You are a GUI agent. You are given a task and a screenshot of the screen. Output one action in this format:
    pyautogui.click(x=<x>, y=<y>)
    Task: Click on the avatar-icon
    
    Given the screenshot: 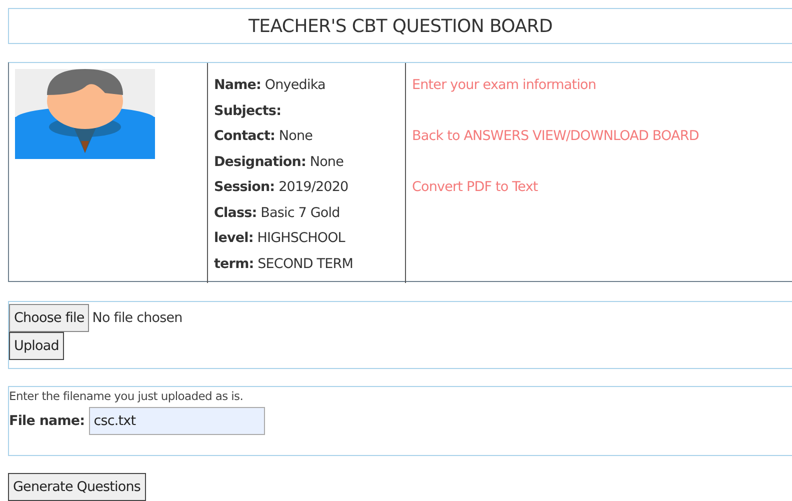 What is the action you would take?
    pyautogui.click(x=85, y=114)
    